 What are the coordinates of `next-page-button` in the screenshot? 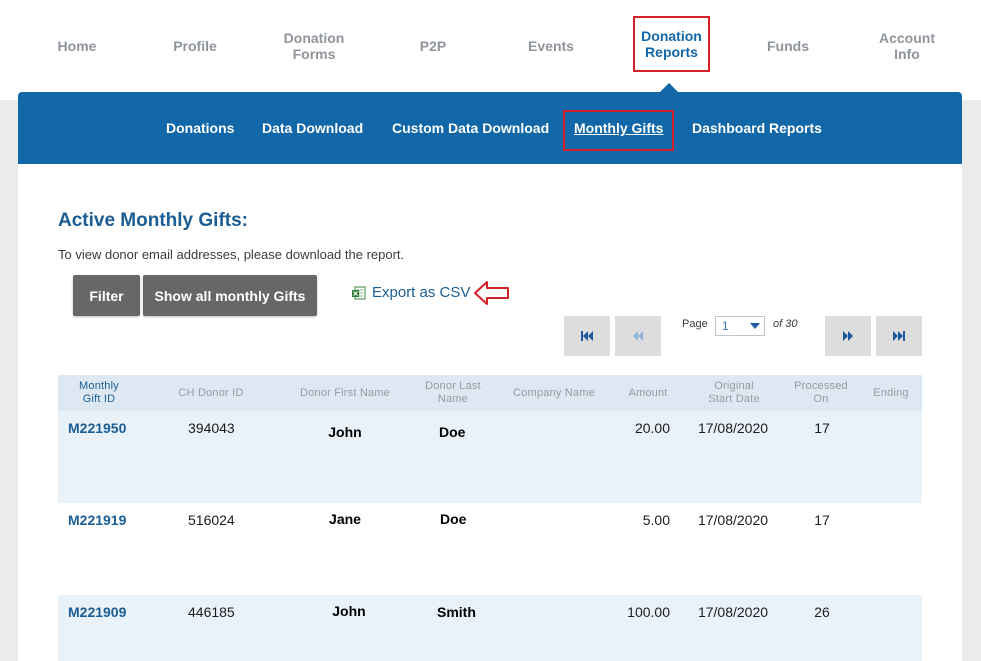 It's located at (848, 336).